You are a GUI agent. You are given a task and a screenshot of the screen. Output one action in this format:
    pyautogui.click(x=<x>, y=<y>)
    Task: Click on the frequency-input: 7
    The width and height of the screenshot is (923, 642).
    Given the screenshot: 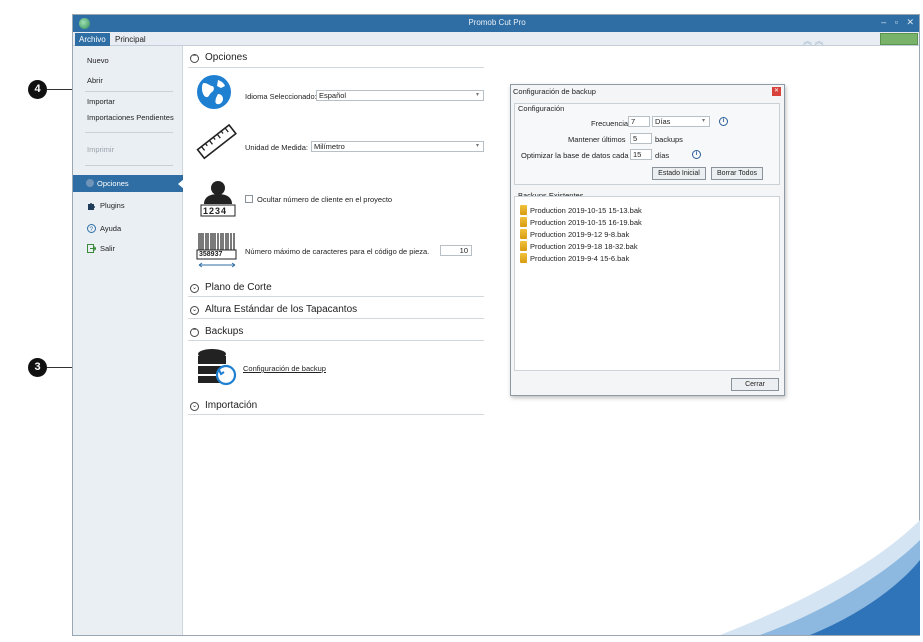 What is the action you would take?
    pyautogui.click(x=639, y=121)
    